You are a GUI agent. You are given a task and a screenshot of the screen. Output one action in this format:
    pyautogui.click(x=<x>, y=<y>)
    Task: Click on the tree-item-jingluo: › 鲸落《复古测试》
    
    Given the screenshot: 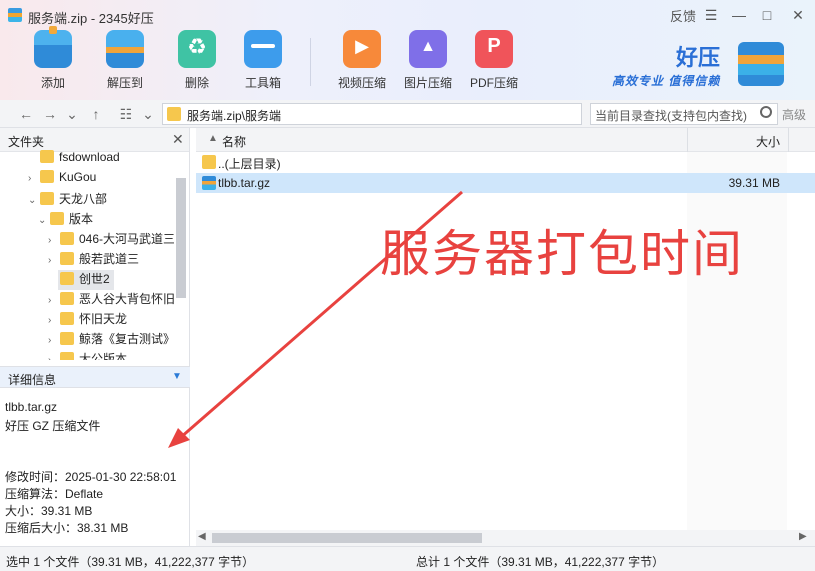 What is the action you would take?
    pyautogui.click(x=111, y=340)
    